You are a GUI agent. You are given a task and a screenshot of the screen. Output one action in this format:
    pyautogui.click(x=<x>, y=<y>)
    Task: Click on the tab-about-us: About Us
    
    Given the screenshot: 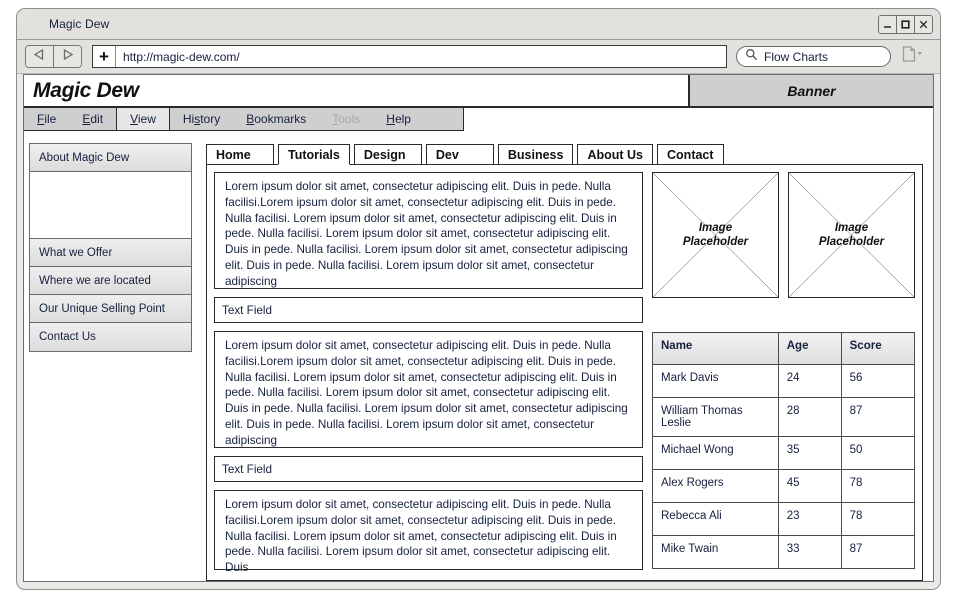 What is the action you would take?
    pyautogui.click(x=615, y=154)
    